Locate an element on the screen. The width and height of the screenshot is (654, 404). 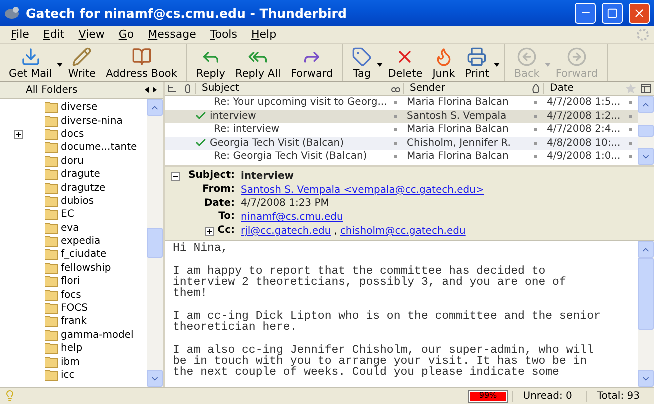
read-column-icon is located at coordinates (395, 88).